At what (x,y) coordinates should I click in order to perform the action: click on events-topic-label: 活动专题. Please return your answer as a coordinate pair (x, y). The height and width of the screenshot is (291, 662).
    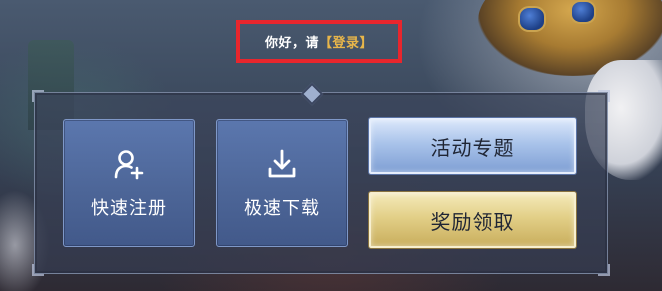
    Looking at the image, I should click on (472, 147).